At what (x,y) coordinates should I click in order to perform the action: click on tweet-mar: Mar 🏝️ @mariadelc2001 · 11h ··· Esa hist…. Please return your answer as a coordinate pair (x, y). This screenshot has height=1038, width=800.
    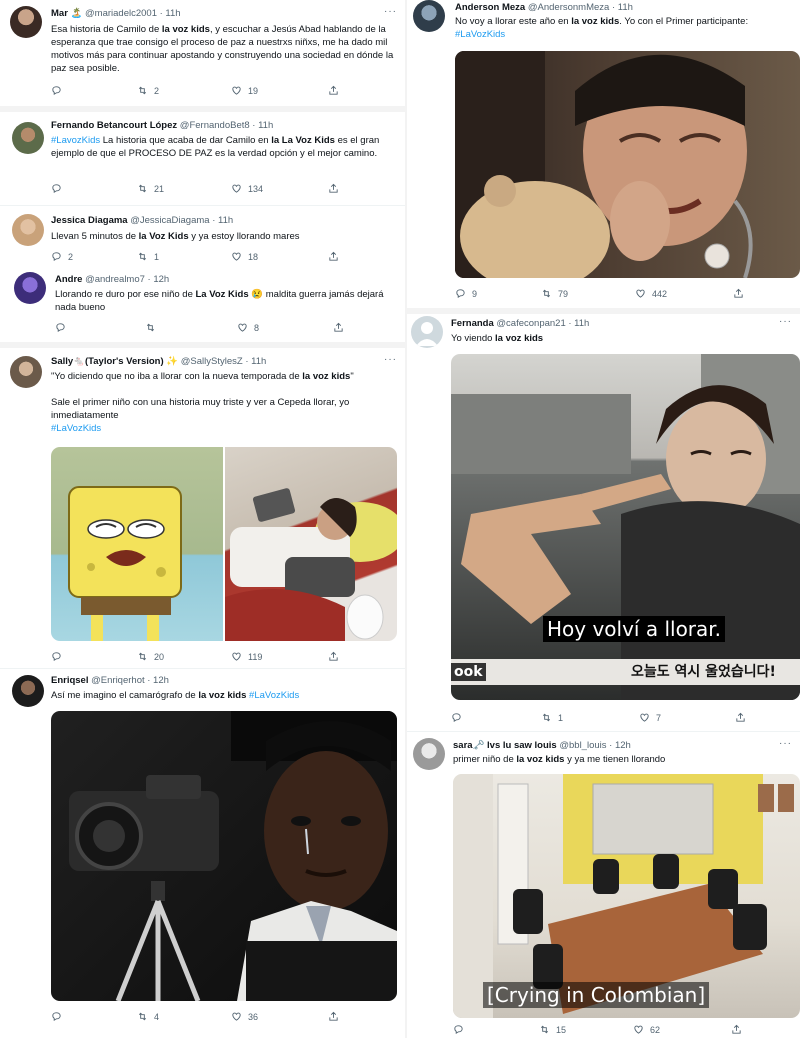
    Looking at the image, I should click on (202, 54).